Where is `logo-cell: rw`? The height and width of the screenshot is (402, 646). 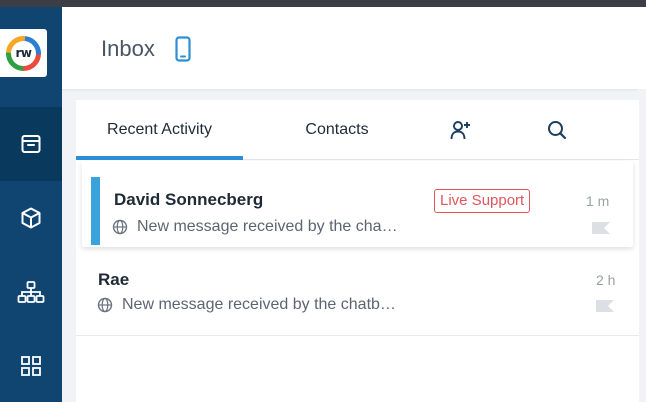
logo-cell: rw is located at coordinates (31, 57).